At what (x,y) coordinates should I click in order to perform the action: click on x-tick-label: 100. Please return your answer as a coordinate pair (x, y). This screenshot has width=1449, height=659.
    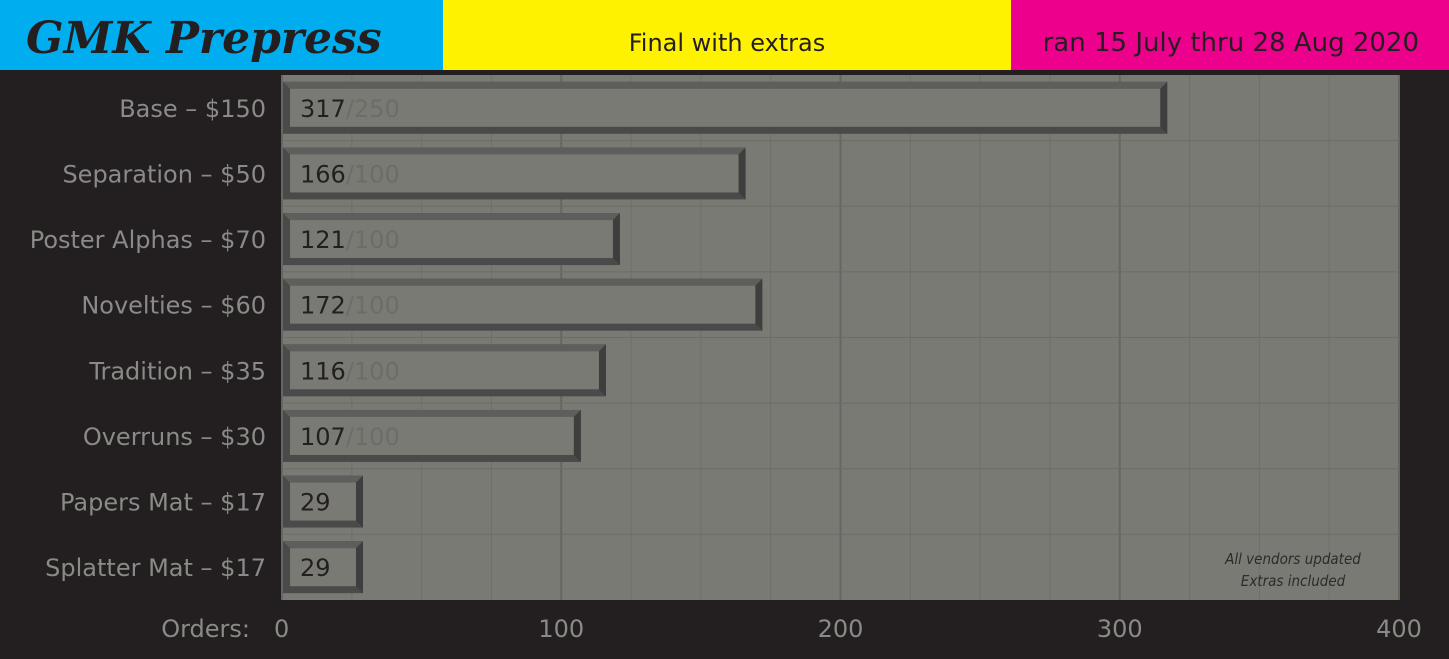
    Looking at the image, I should click on (561, 629).